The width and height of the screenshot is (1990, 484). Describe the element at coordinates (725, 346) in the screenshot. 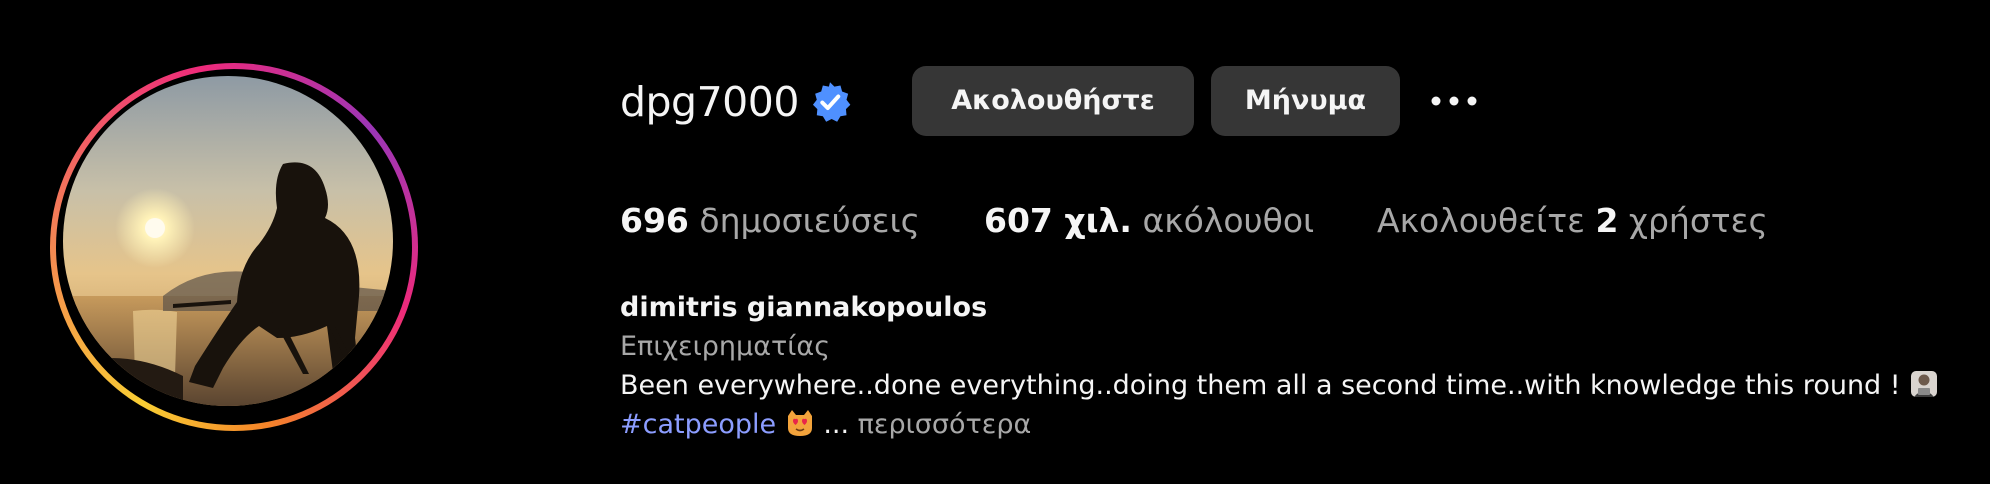

I see `profile-category: Επιχειρηματίας` at that location.